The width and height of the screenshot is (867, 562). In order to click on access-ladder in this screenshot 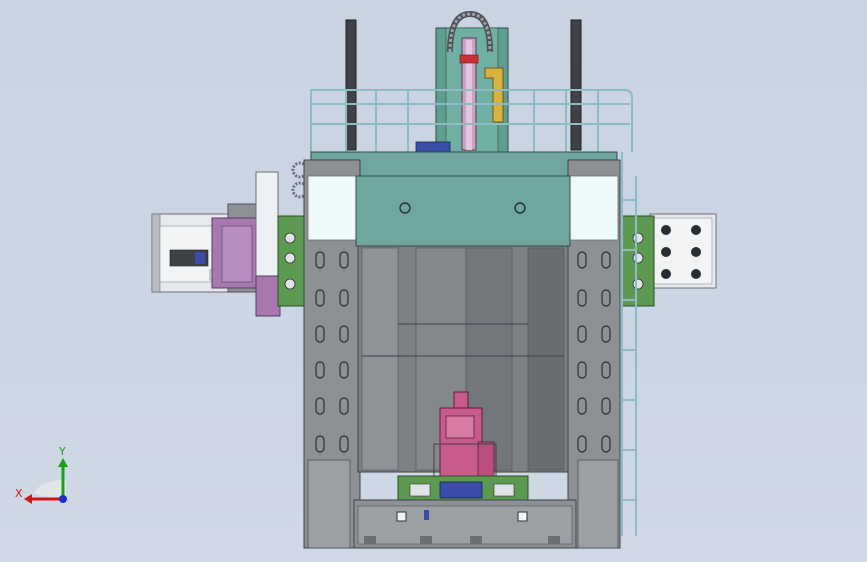, I will do `click(629, 344)`.